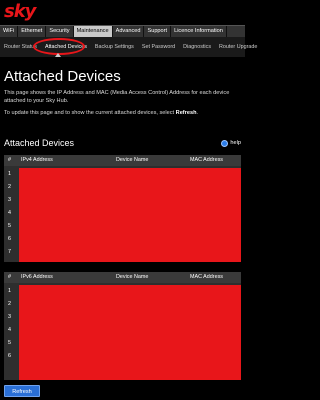  Describe the element at coordinates (122, 12) in the screenshot. I see `header-bar: sky` at that location.